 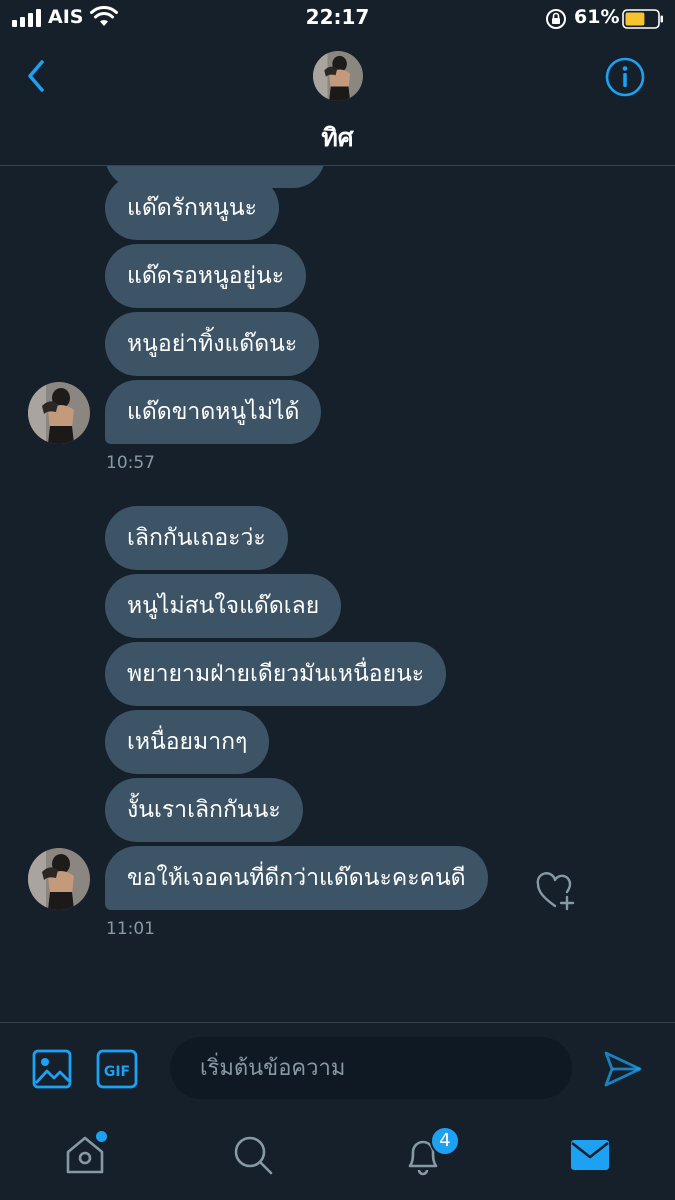 I want to click on info-icon, so click(x=625, y=77).